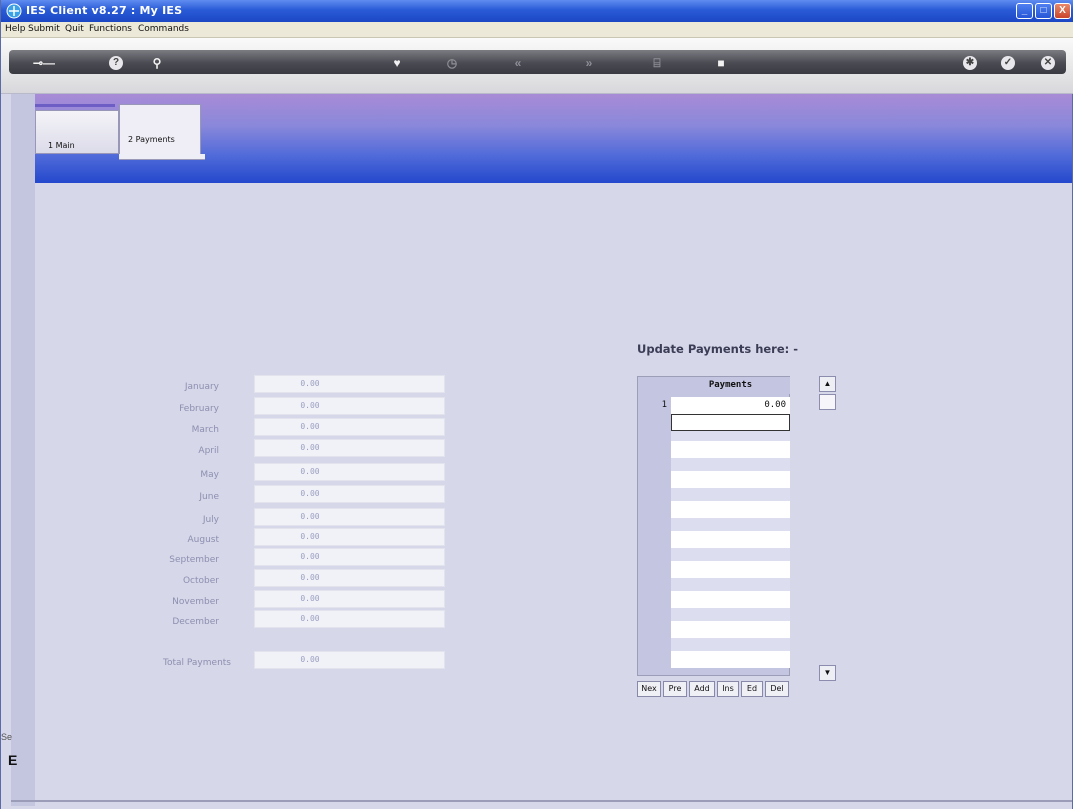 This screenshot has height=809, width=1073. I want to click on month-label-may: May, so click(209, 475).